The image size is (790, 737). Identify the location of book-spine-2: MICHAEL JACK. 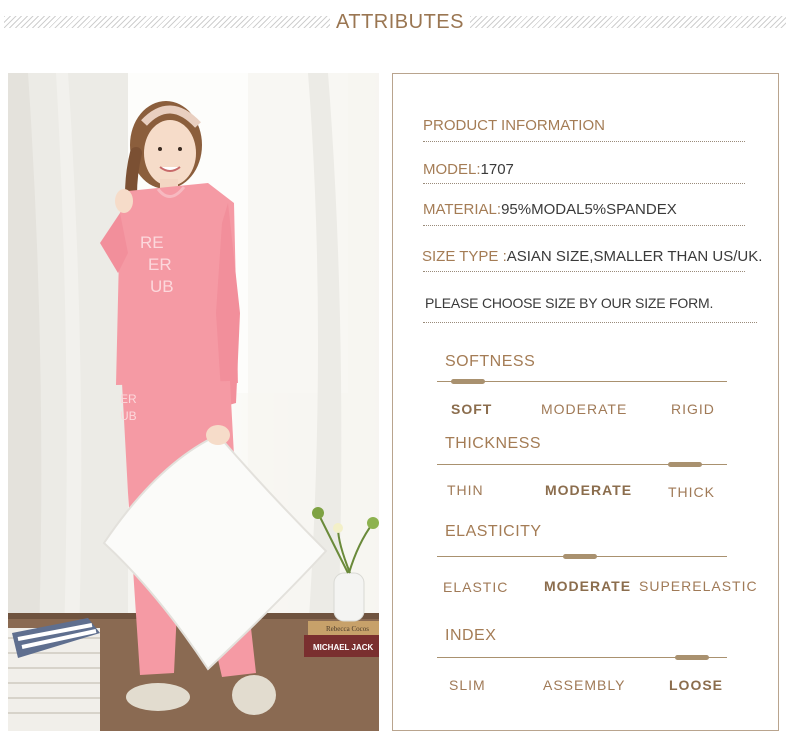
(343, 647).